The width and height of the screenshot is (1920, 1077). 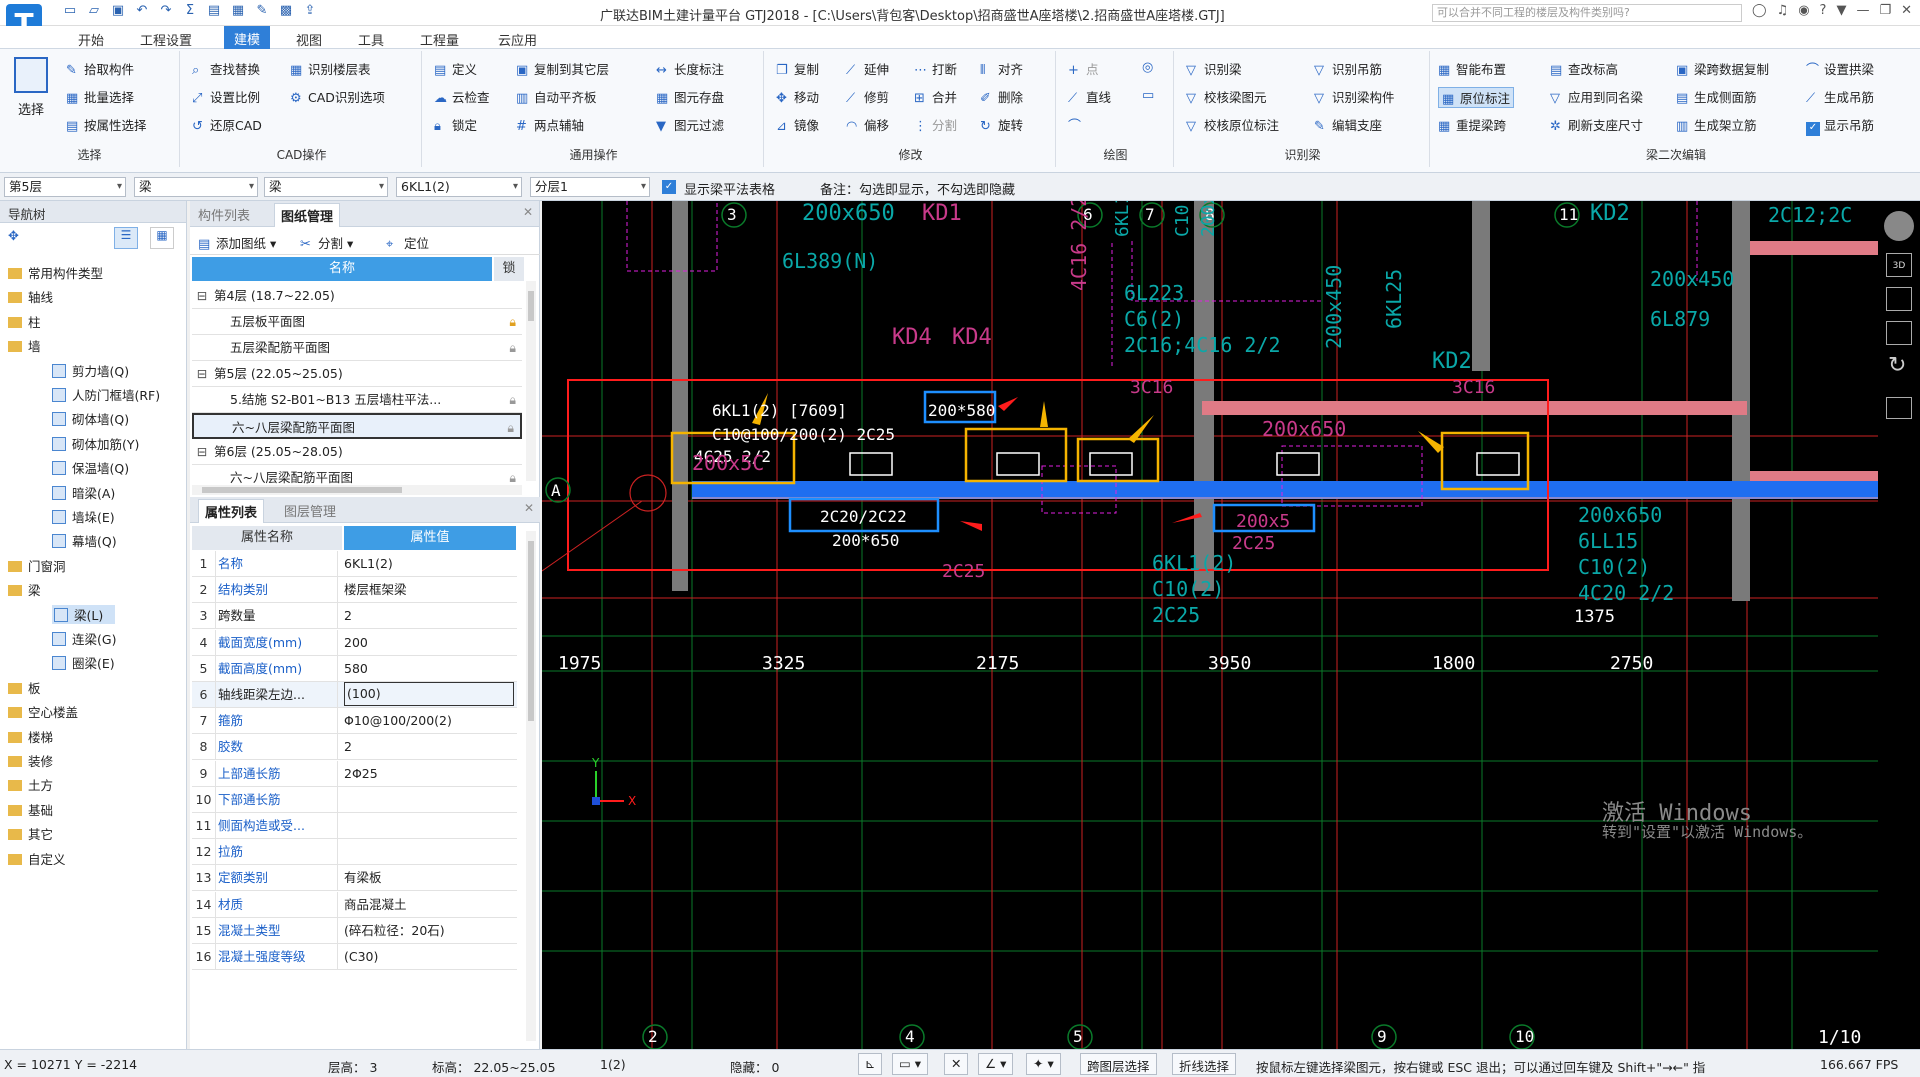 I want to click on show-beam-table-checkbox: ✓, so click(x=669, y=187).